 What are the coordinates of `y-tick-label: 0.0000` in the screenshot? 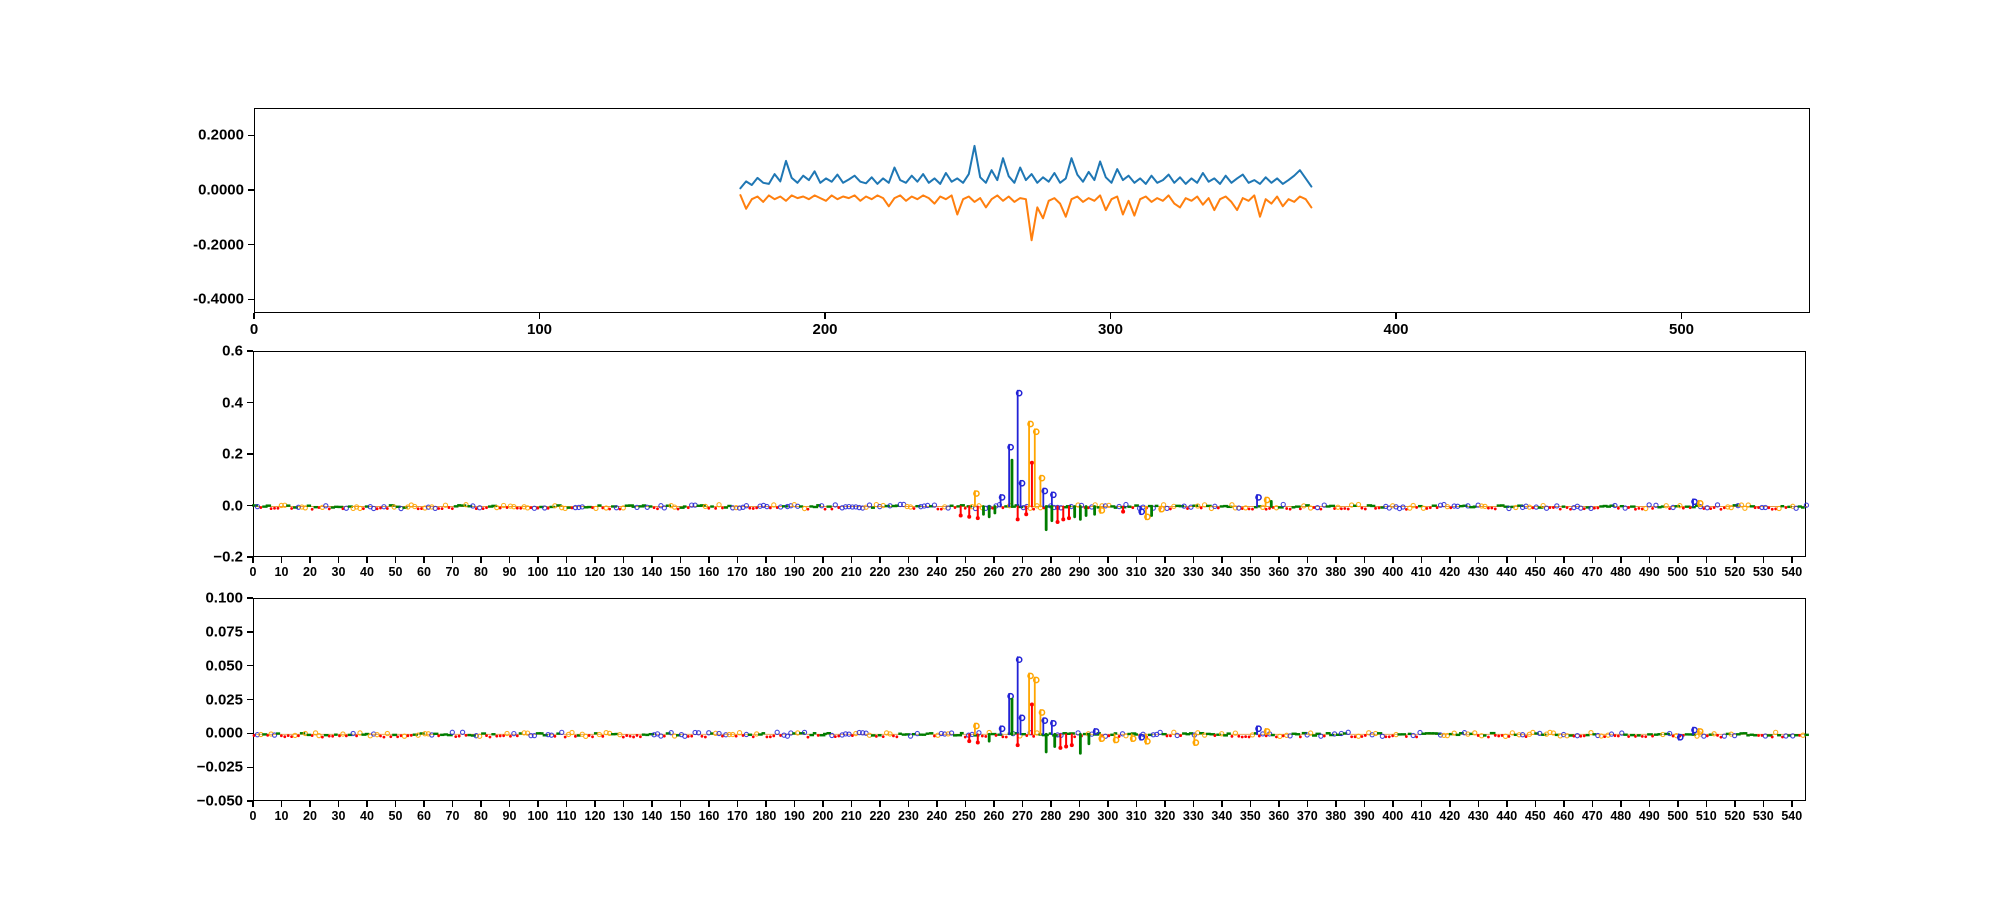 It's located at (221, 190).